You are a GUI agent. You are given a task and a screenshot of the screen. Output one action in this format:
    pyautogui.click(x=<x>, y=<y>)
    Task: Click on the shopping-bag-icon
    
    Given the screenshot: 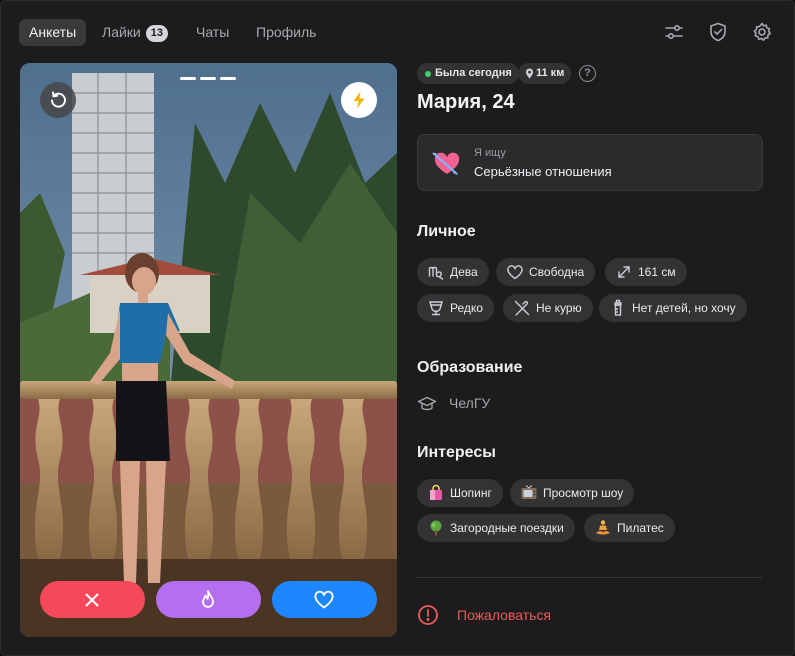 What is the action you would take?
    pyautogui.click(x=436, y=493)
    